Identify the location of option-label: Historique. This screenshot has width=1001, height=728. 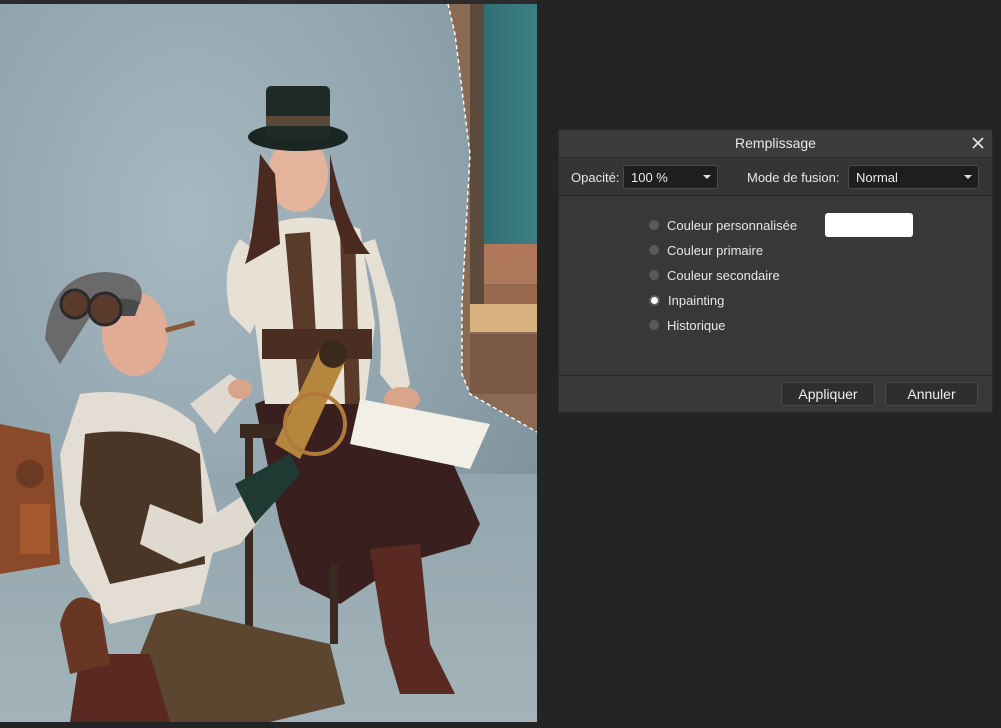
(696, 325).